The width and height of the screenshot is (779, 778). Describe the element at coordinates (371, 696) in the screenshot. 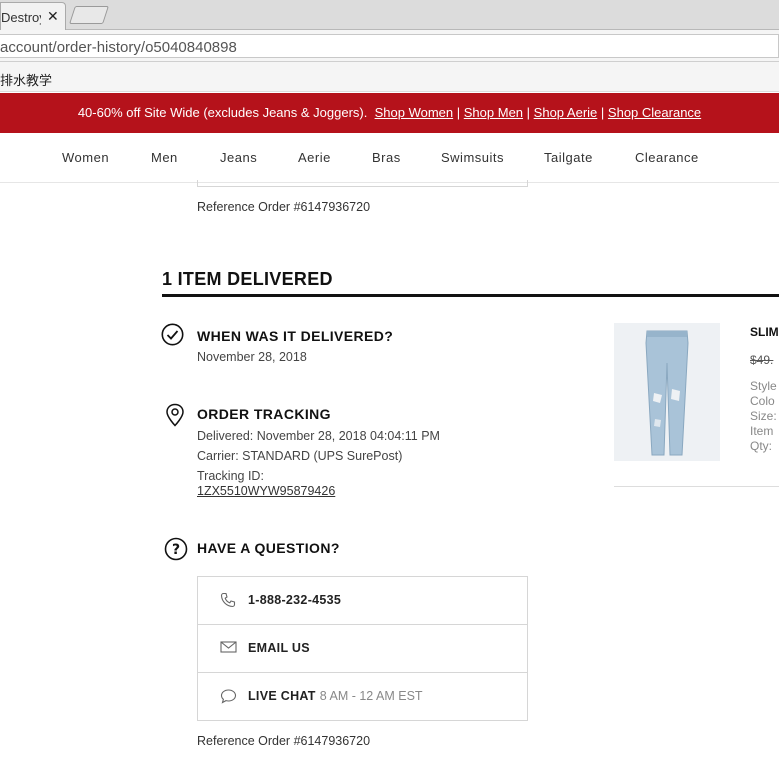

I see `live-chat-hours: 8 AM - 12 AM EST` at that location.